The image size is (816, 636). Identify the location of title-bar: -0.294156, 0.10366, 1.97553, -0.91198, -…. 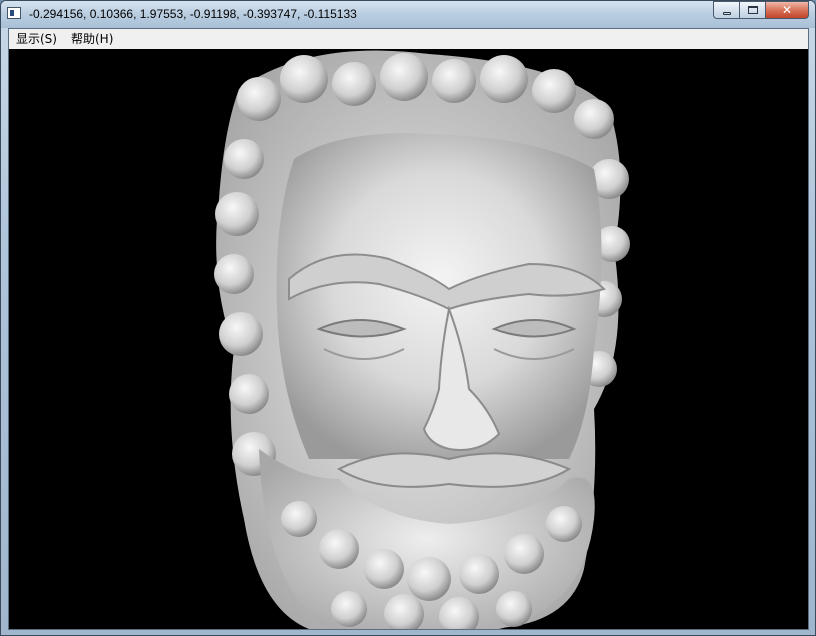
(408, 14).